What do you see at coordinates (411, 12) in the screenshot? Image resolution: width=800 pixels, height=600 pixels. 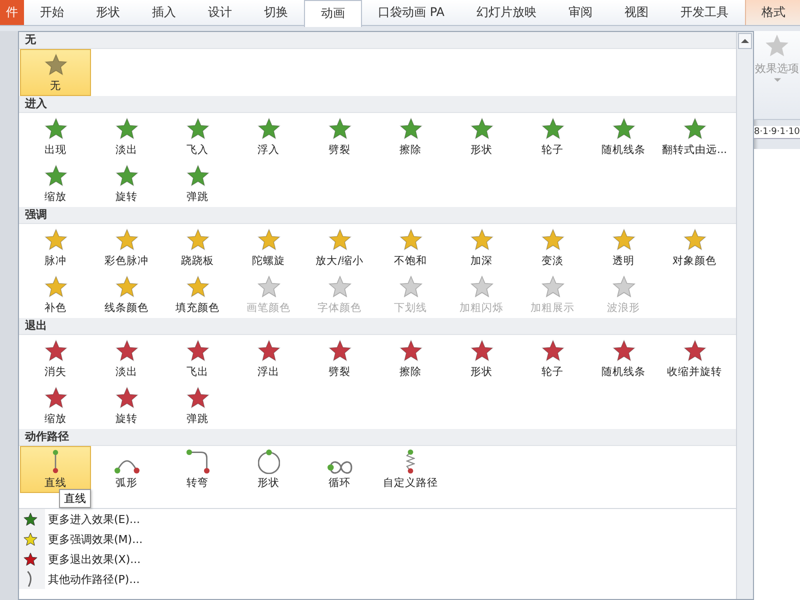 I see `ribbon-tab: 口袋动画 PA` at bounding box center [411, 12].